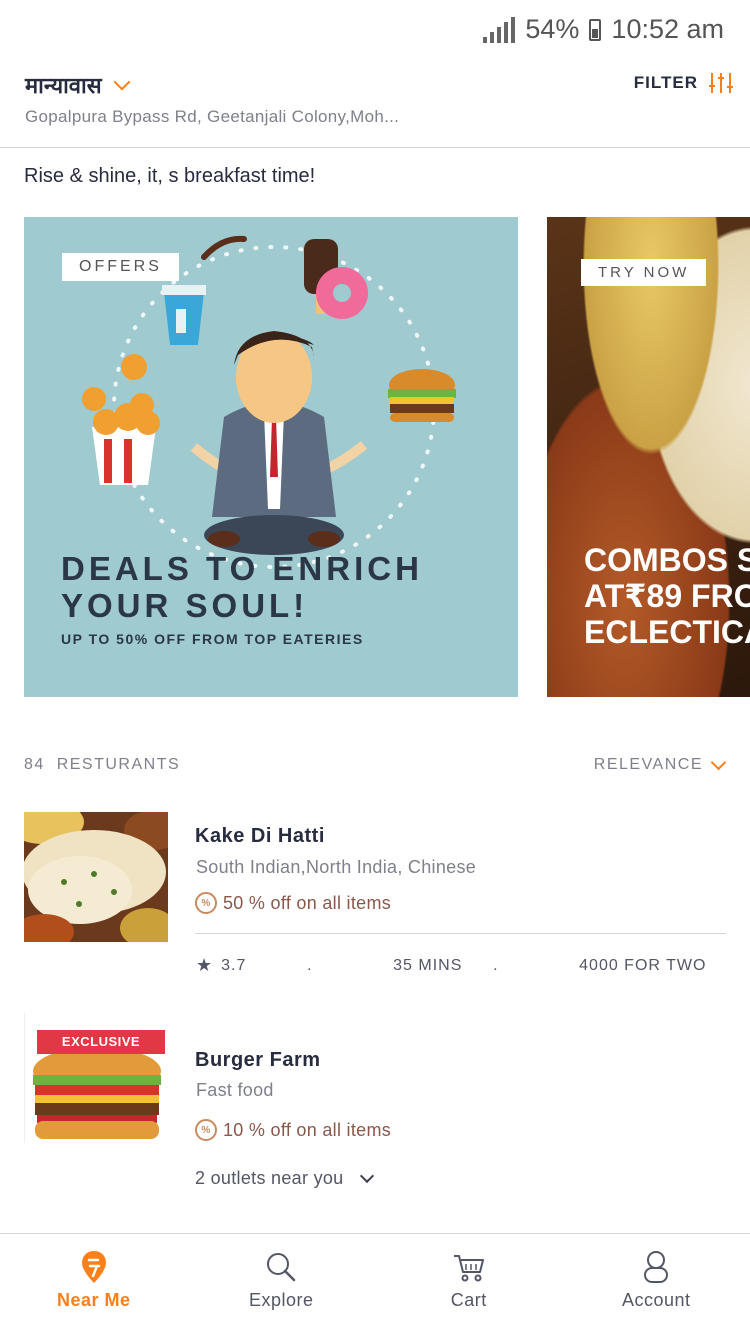  Describe the element at coordinates (93, 1300) in the screenshot. I see `nav-label: Near Me` at that location.